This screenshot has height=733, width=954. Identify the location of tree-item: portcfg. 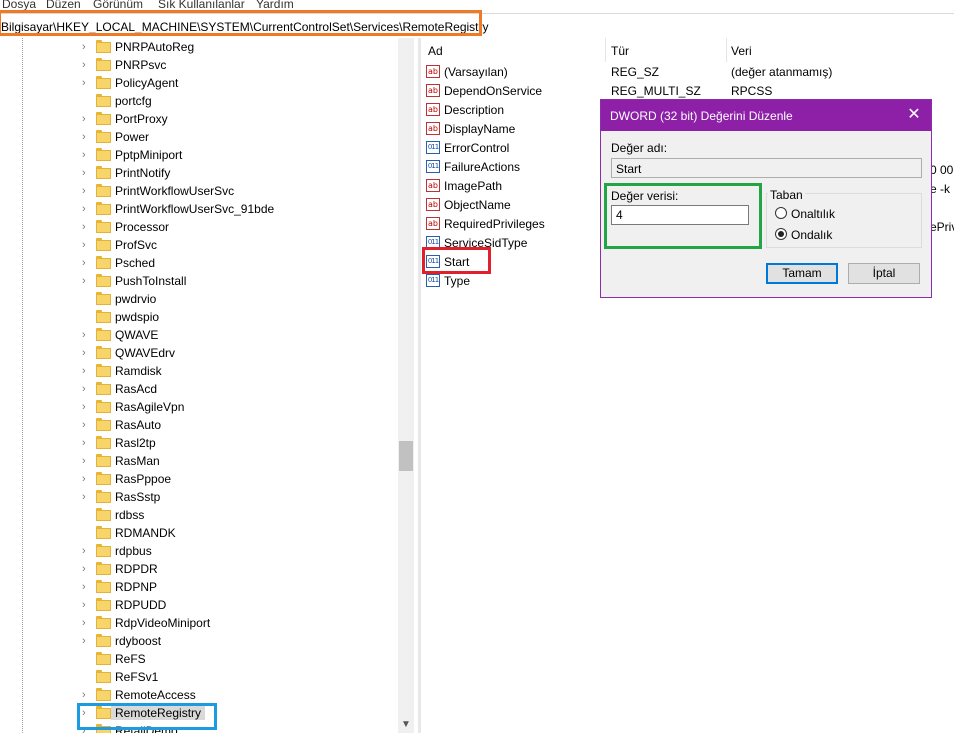
(199, 101).